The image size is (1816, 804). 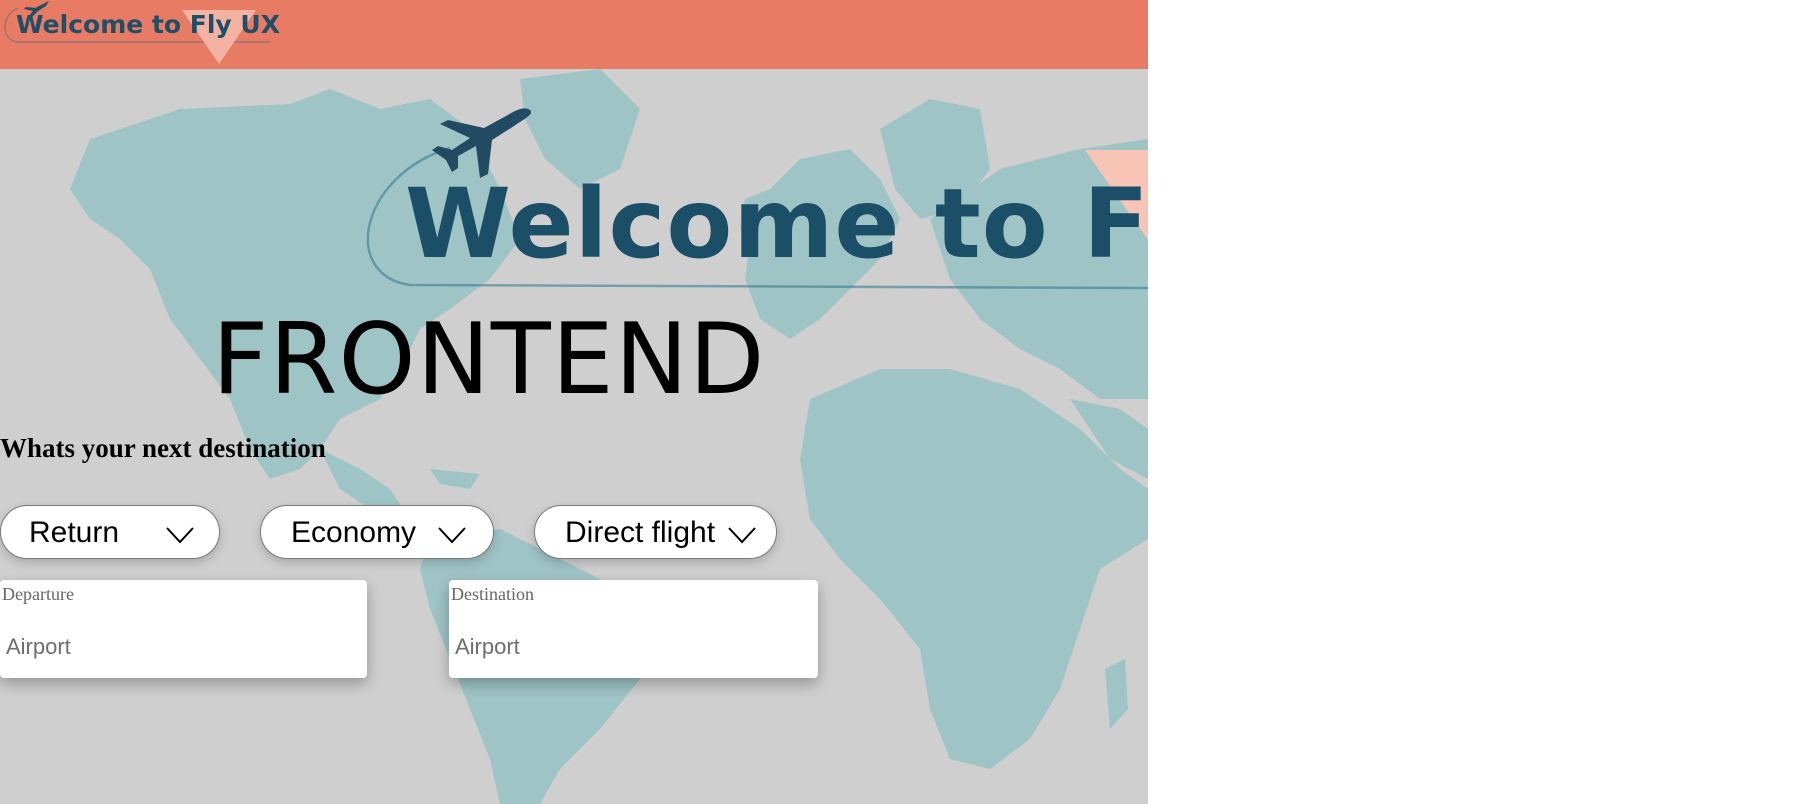 I want to click on header-logo: Welcome to Fly UX, so click(x=140, y=34).